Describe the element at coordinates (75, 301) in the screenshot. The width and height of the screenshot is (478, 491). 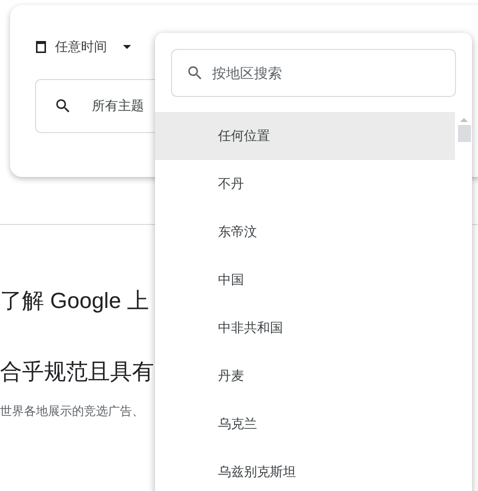
I see `page-heading: 了解 Google 上` at that location.